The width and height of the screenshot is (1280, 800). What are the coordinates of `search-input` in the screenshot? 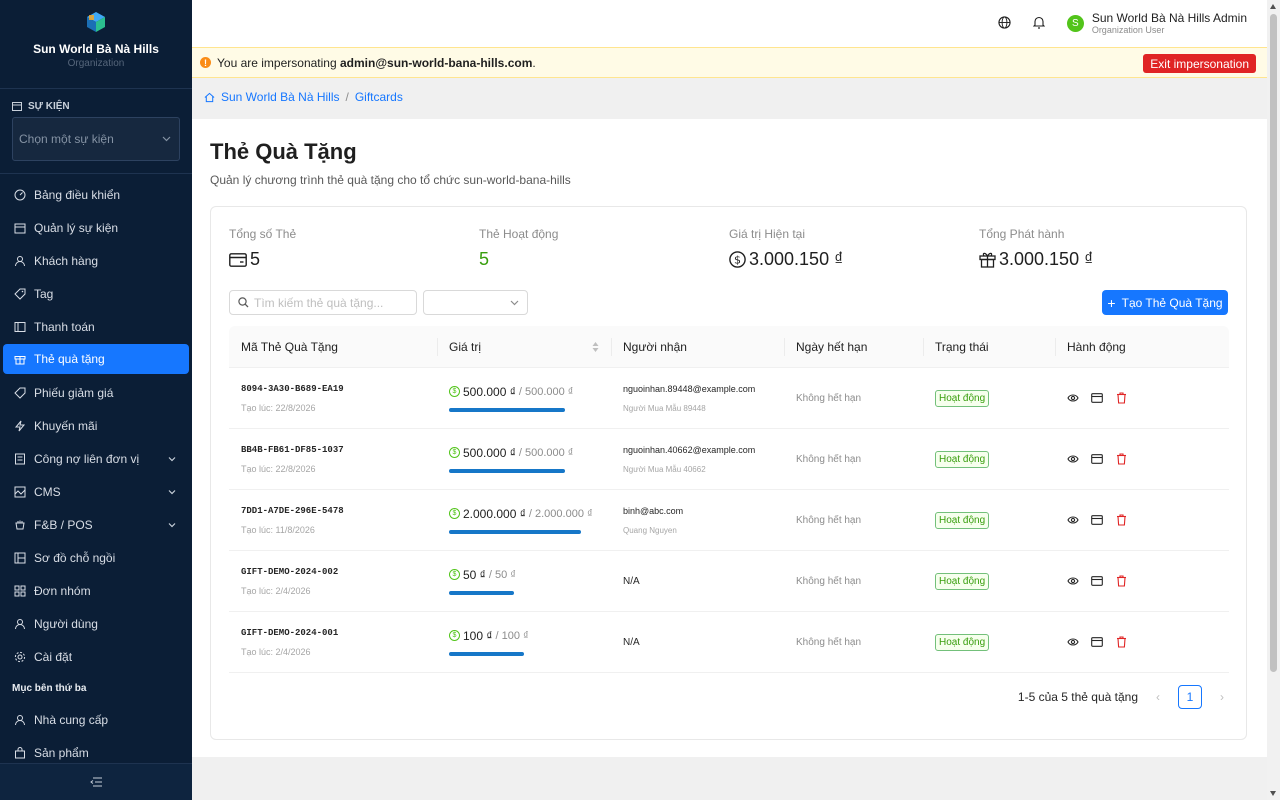 It's located at (334, 302).